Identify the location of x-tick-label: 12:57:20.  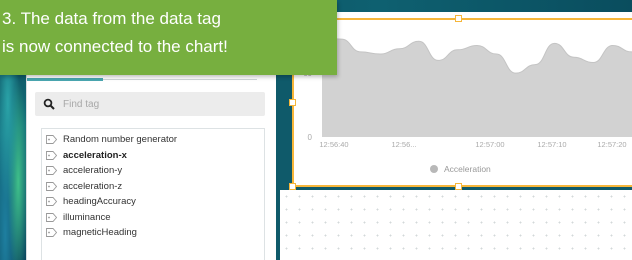
(611, 144).